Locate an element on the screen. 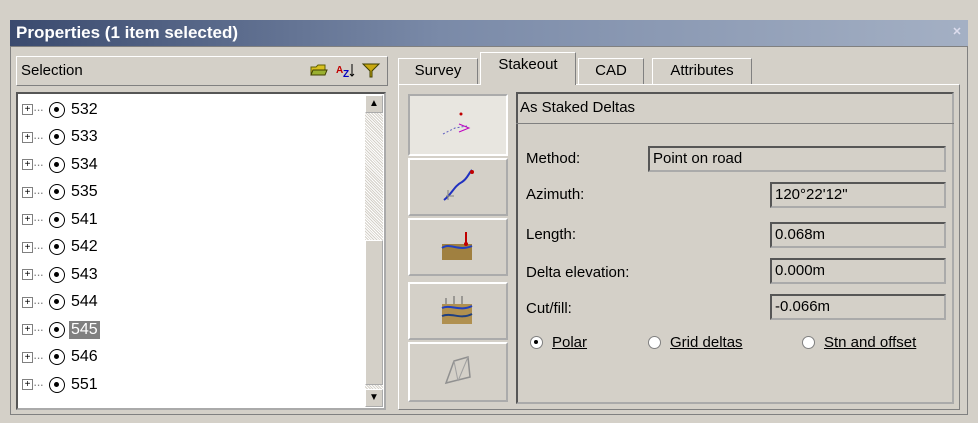 This screenshot has height=423, width=978. stakeout-layers-icon is located at coordinates (458, 311).